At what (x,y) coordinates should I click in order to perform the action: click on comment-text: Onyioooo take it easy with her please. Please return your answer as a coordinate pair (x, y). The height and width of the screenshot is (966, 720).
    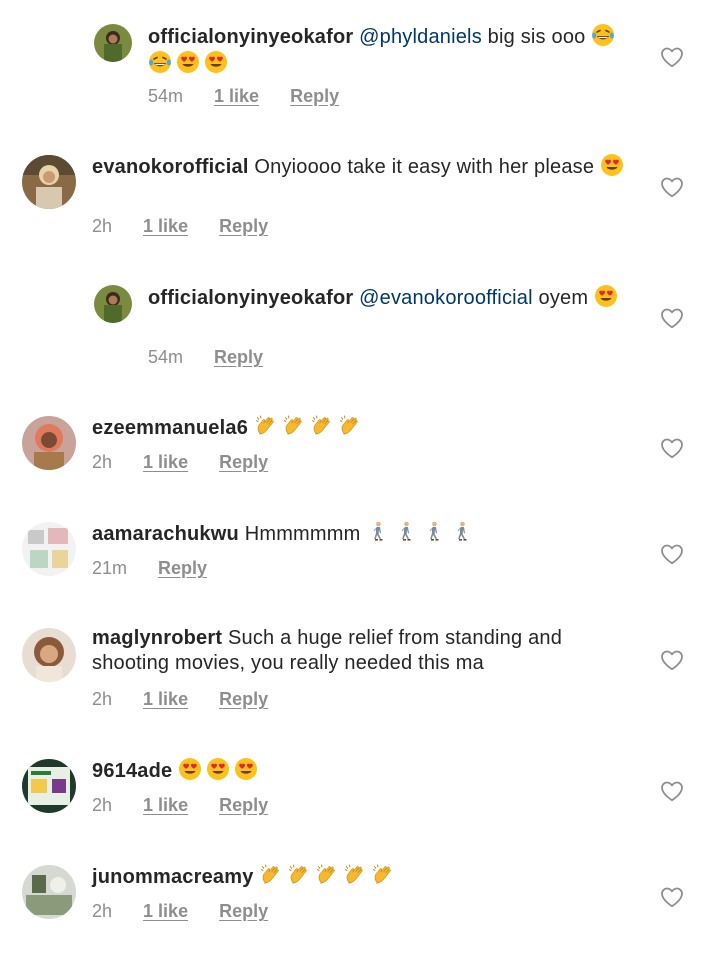
    Looking at the image, I should click on (424, 167).